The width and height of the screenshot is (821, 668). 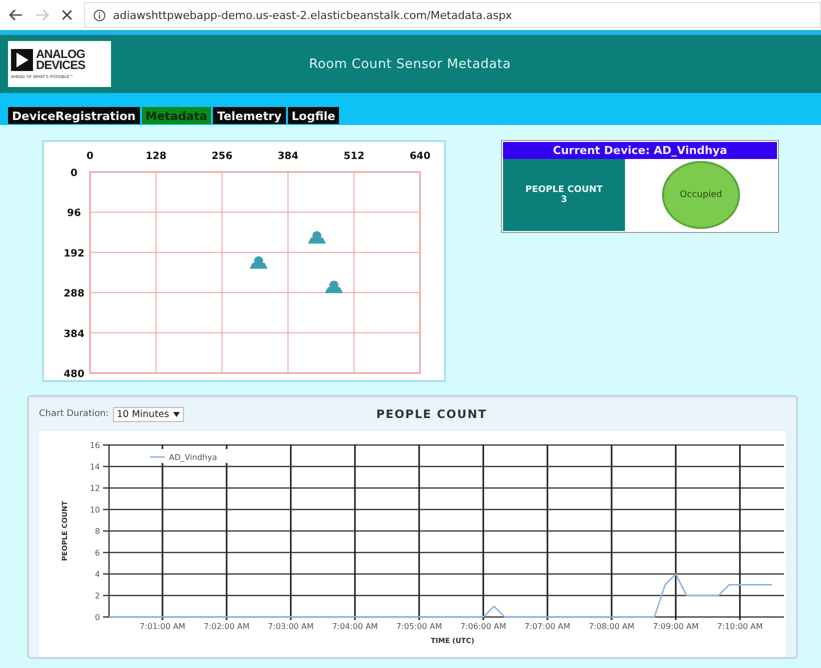 I want to click on close-icon, so click(x=67, y=15).